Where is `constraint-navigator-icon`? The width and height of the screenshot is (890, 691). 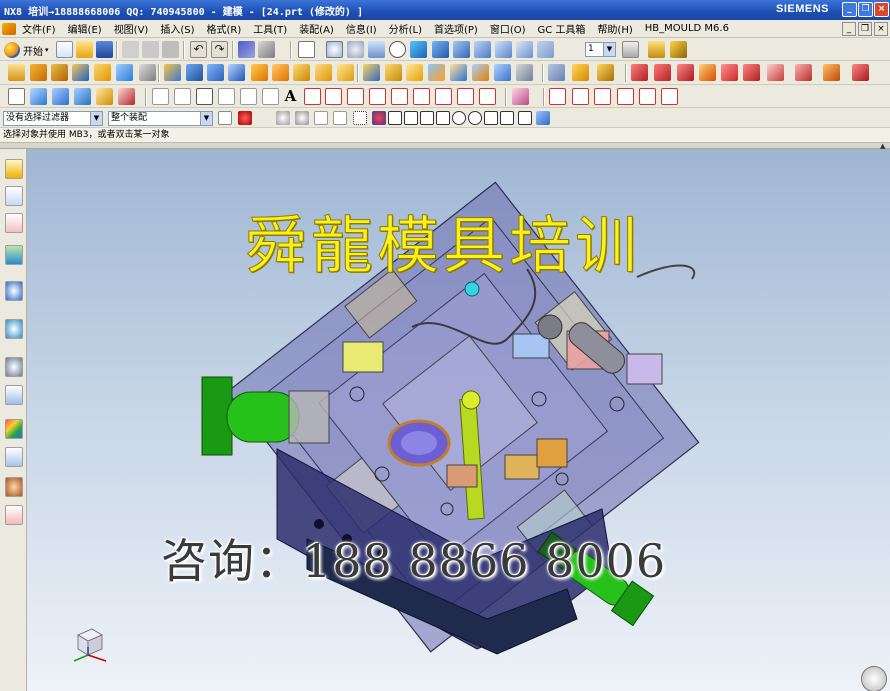
constraint-navigator-icon is located at coordinates (14, 223).